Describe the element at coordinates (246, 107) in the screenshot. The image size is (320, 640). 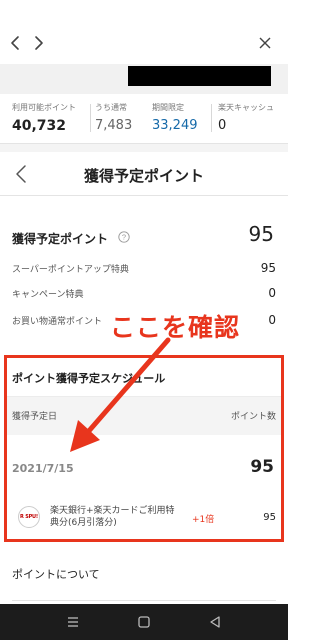
I see `rakuten-cash-label: 楽天キャッシュ` at that location.